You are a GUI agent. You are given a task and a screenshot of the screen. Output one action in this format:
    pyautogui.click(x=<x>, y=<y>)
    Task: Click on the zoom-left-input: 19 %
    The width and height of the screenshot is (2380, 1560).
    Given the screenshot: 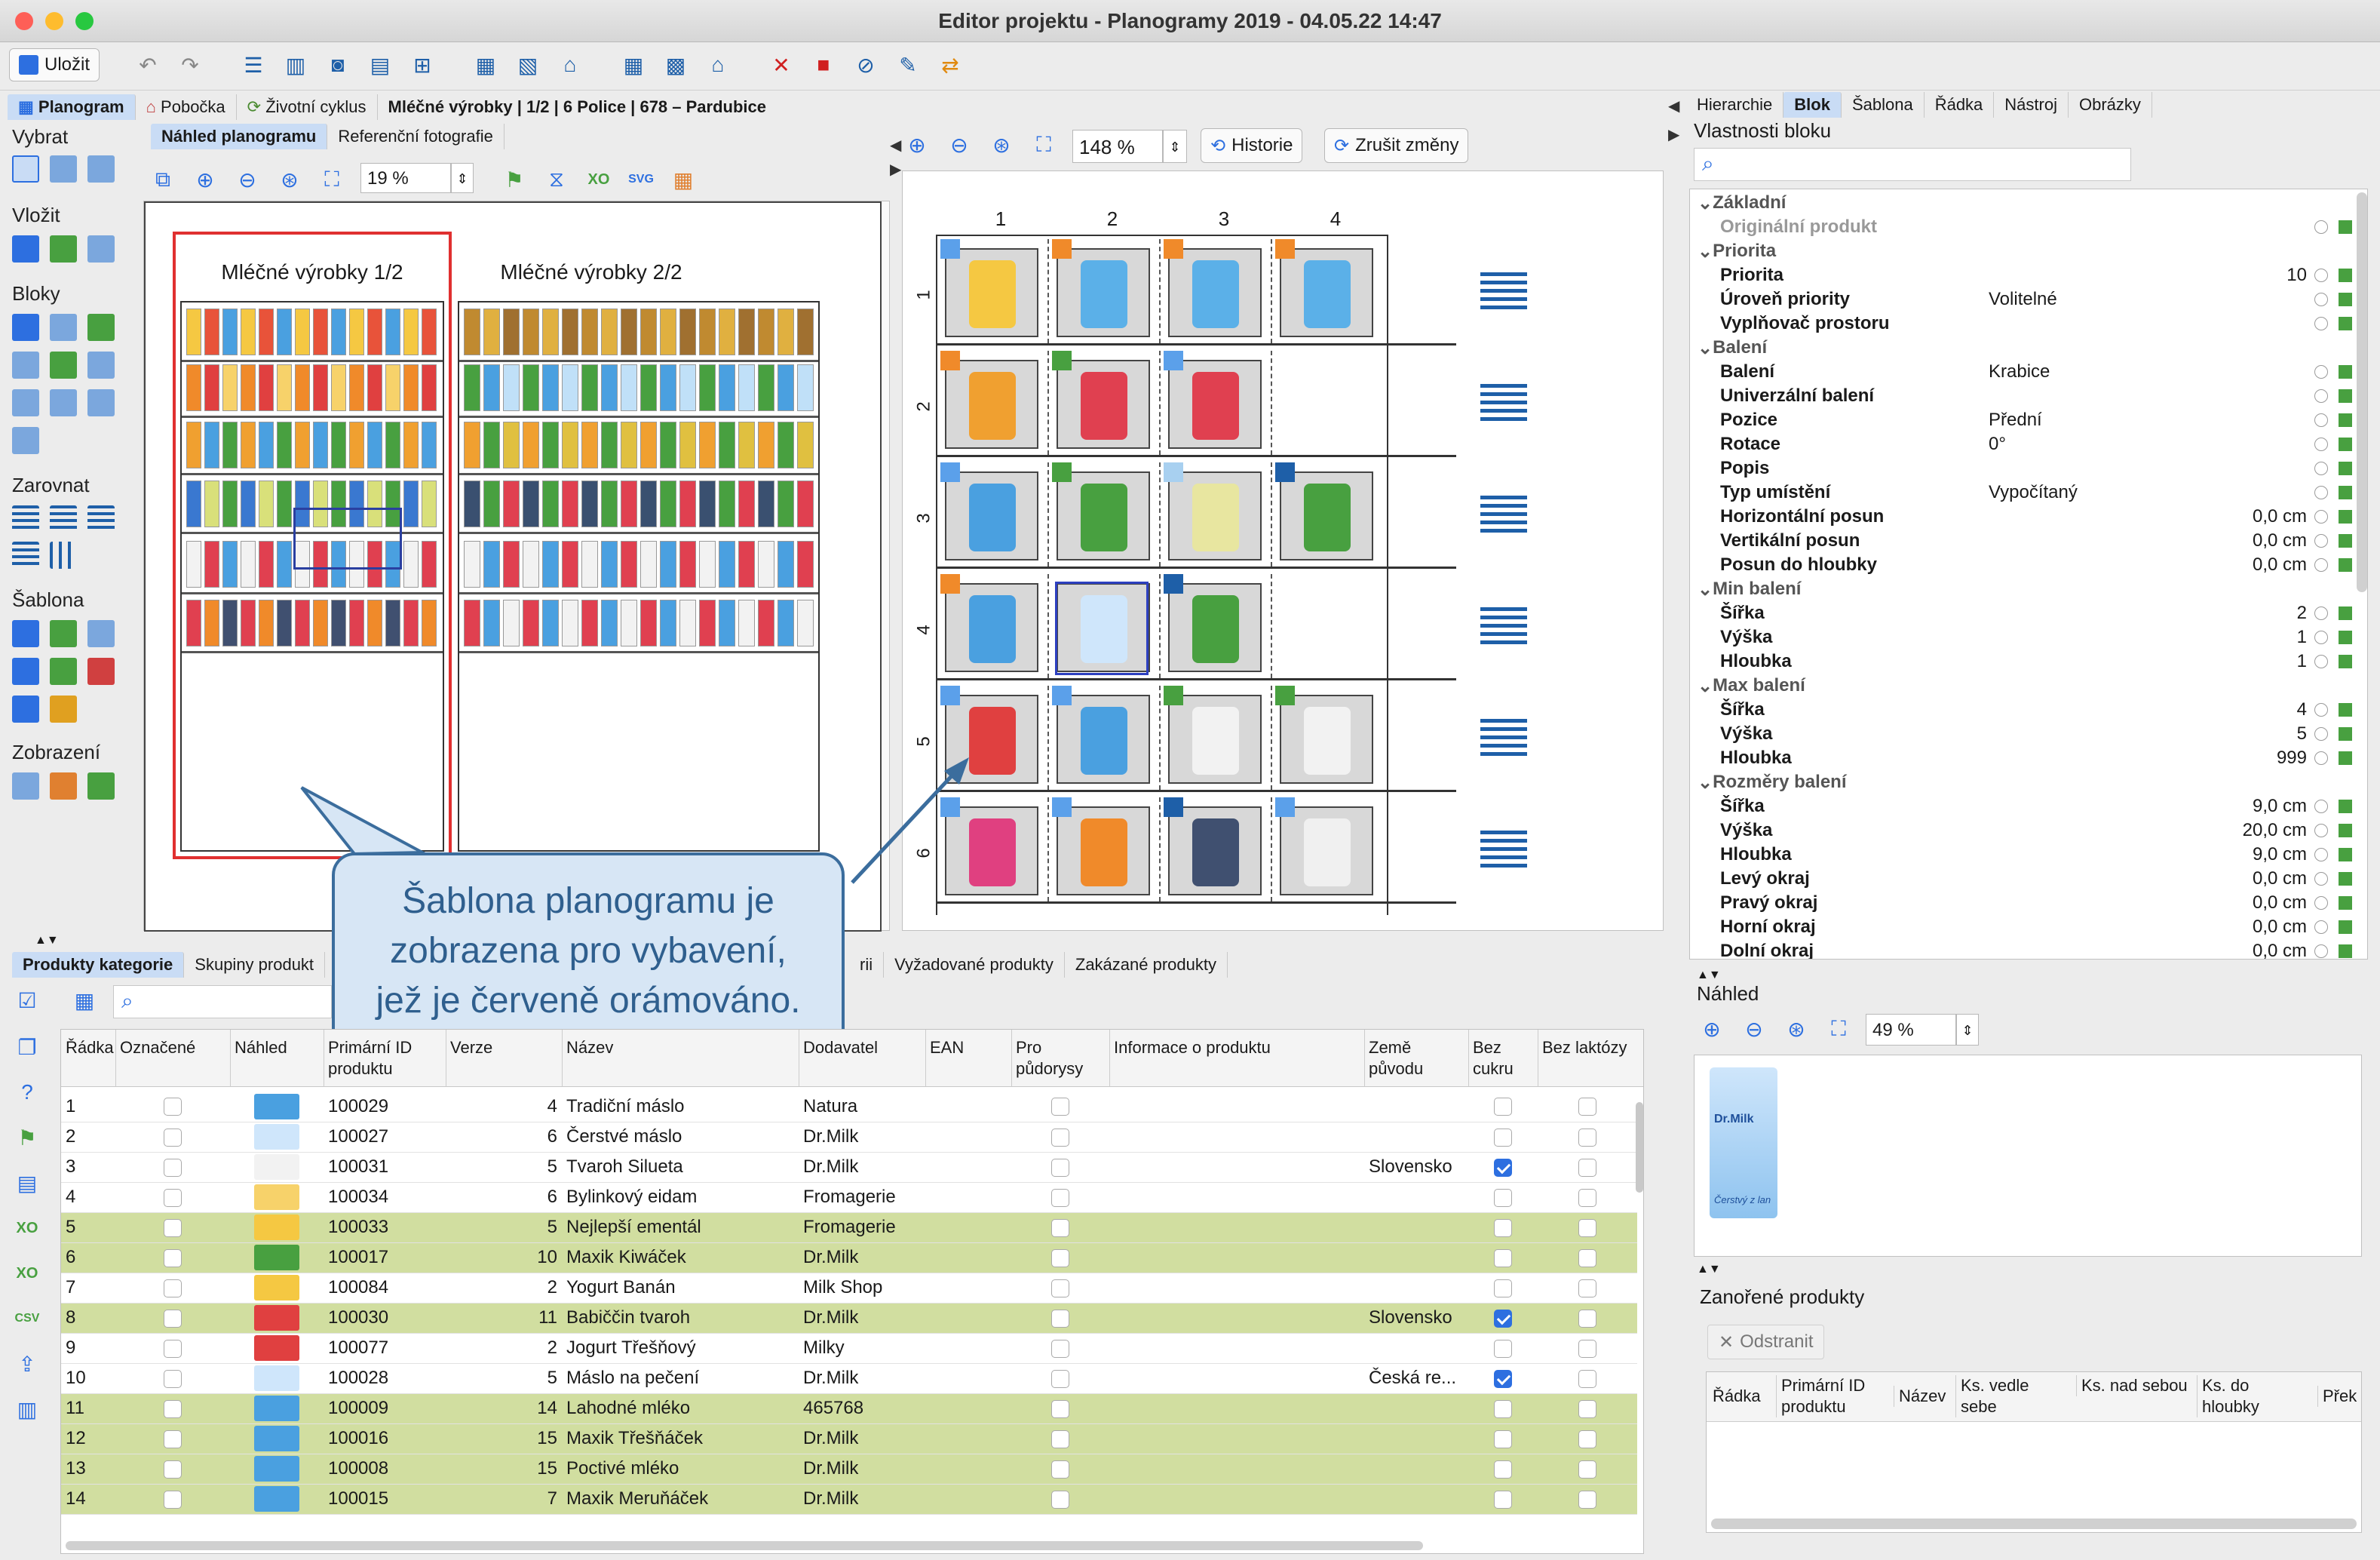 What is the action you would take?
    pyautogui.click(x=406, y=178)
    